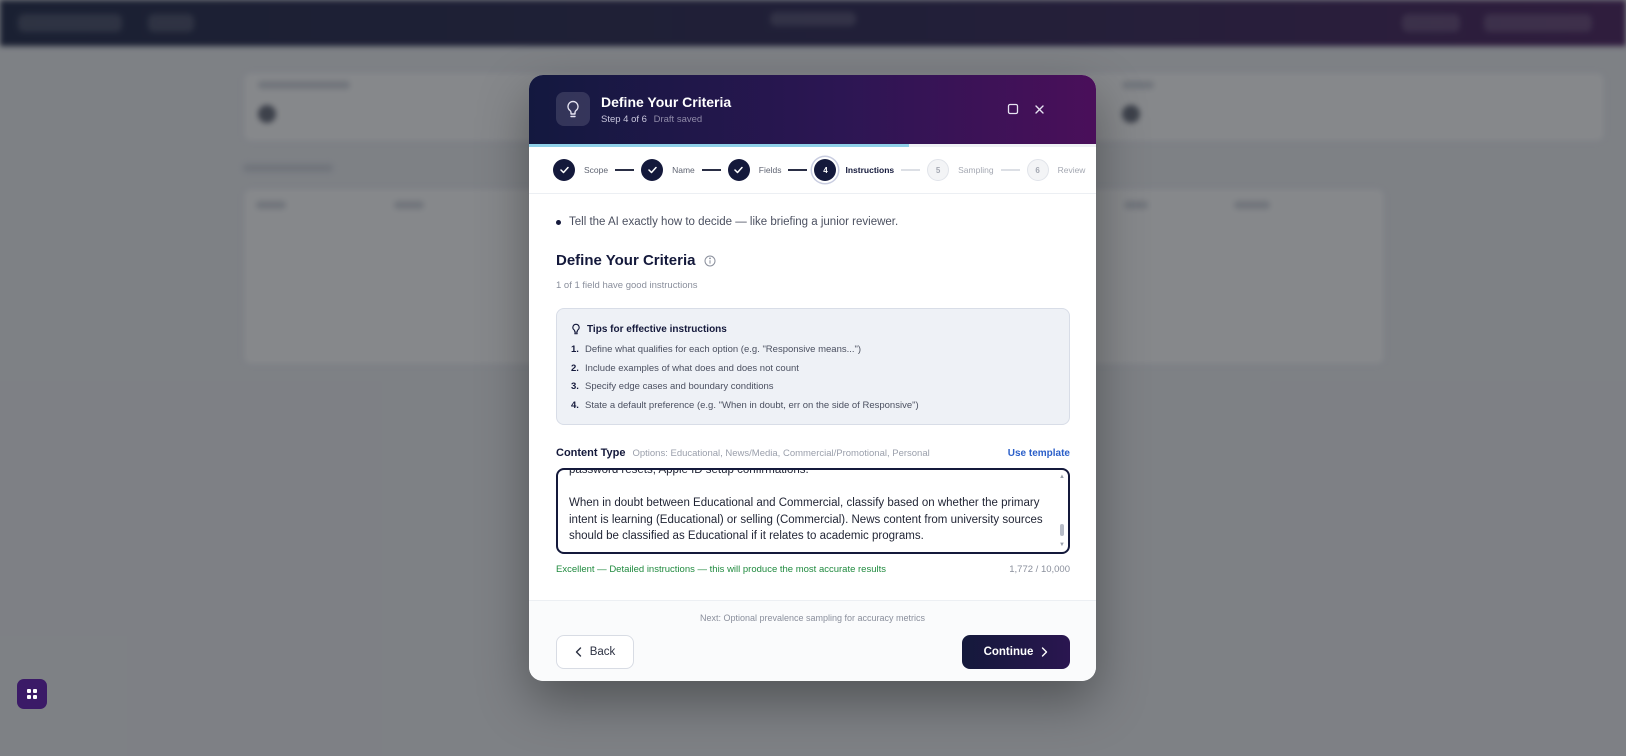 The image size is (1626, 756). What do you see at coordinates (1062, 477) in the screenshot?
I see `scroll-up-icon: ▲` at bounding box center [1062, 477].